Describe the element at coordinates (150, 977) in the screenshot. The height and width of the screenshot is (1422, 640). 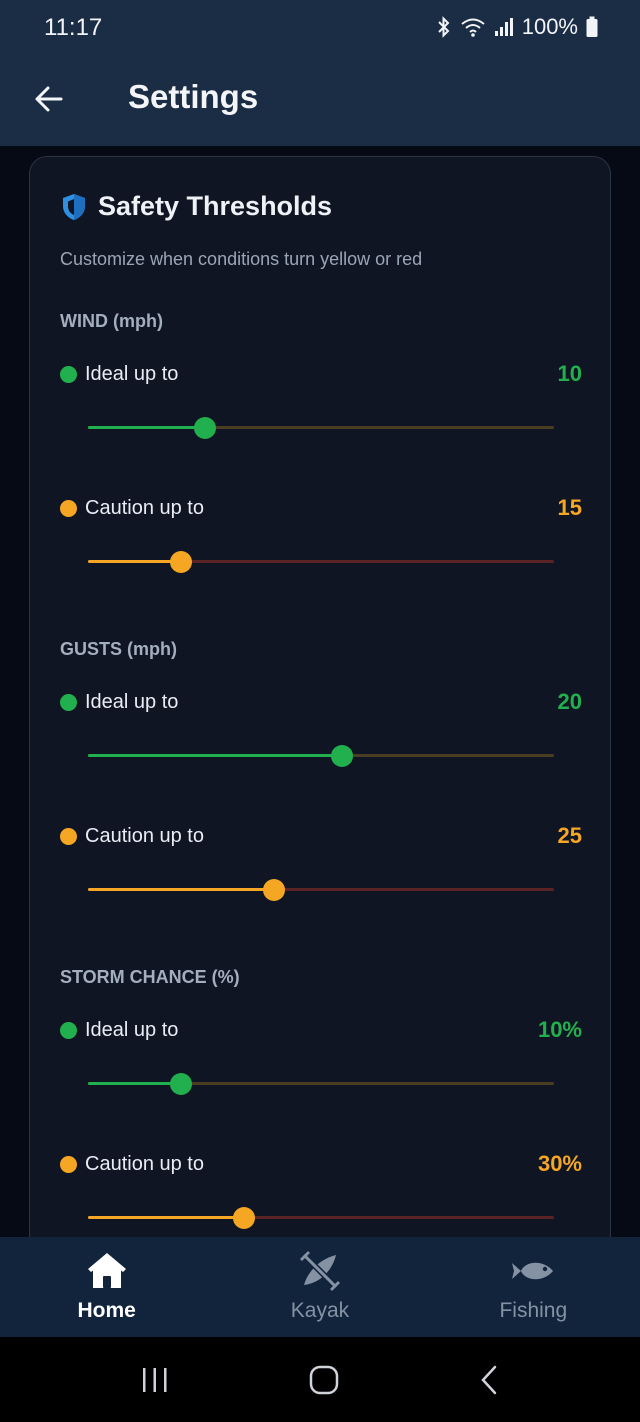
I see `section-label: STORM CHANCE (%)` at that location.